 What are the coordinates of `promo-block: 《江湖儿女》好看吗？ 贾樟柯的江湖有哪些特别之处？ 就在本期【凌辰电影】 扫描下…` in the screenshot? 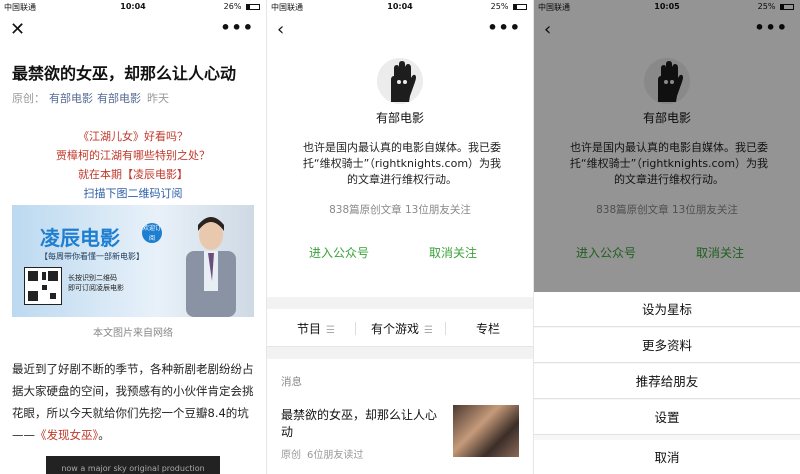 It's located at (133, 165).